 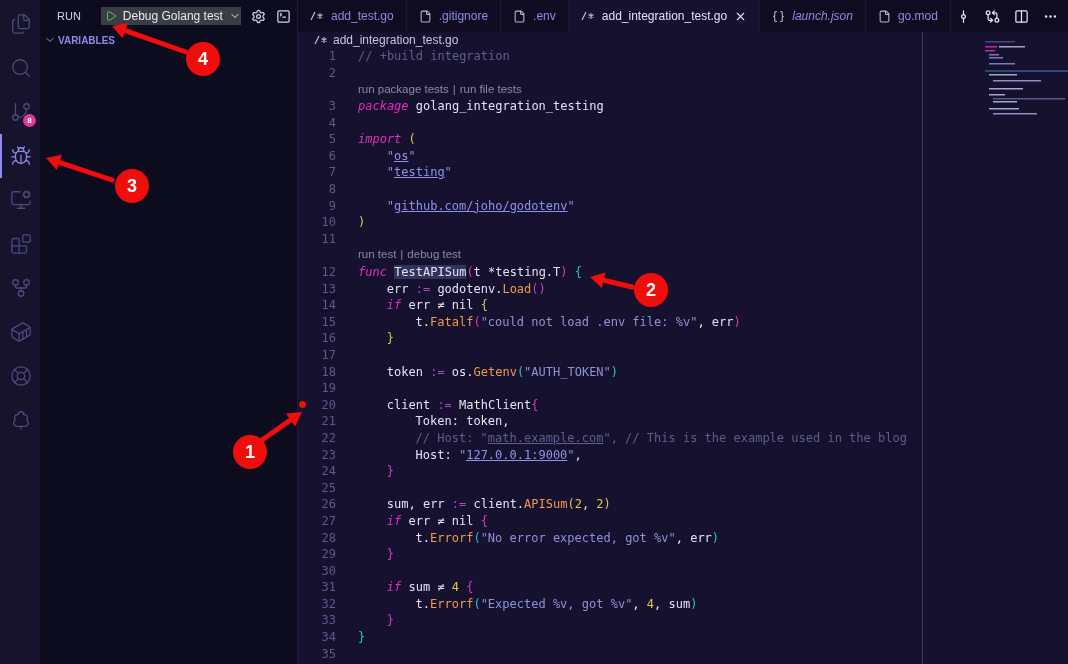 What do you see at coordinates (328, 339) in the screenshot?
I see `line-number: 16` at bounding box center [328, 339].